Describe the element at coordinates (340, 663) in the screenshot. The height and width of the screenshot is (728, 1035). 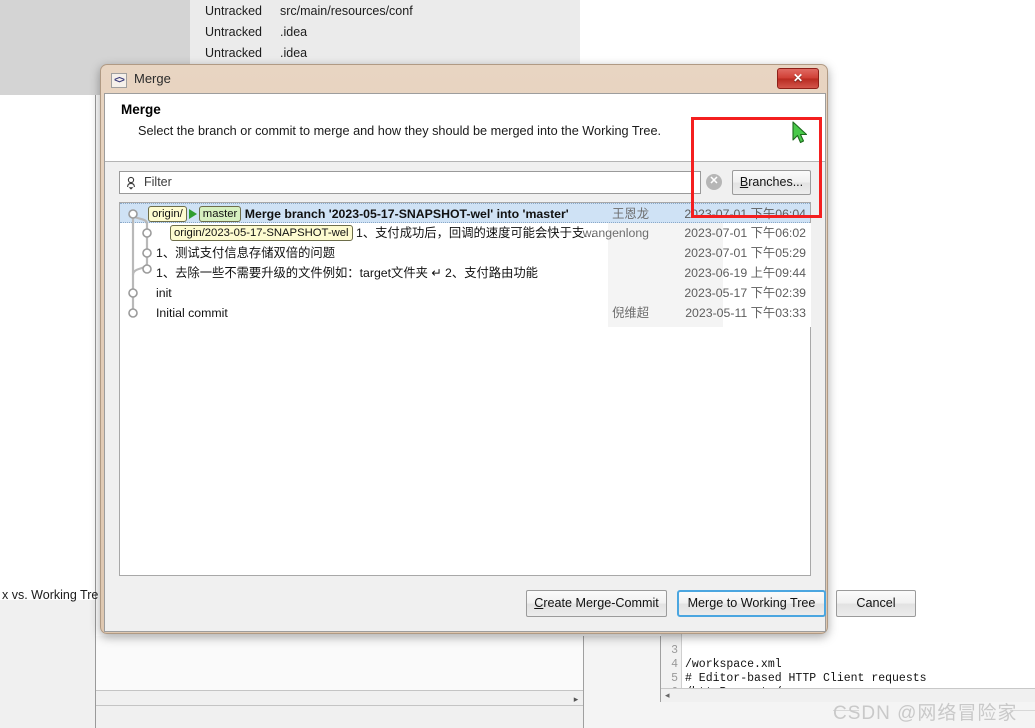
I see `background-mid-content` at that location.